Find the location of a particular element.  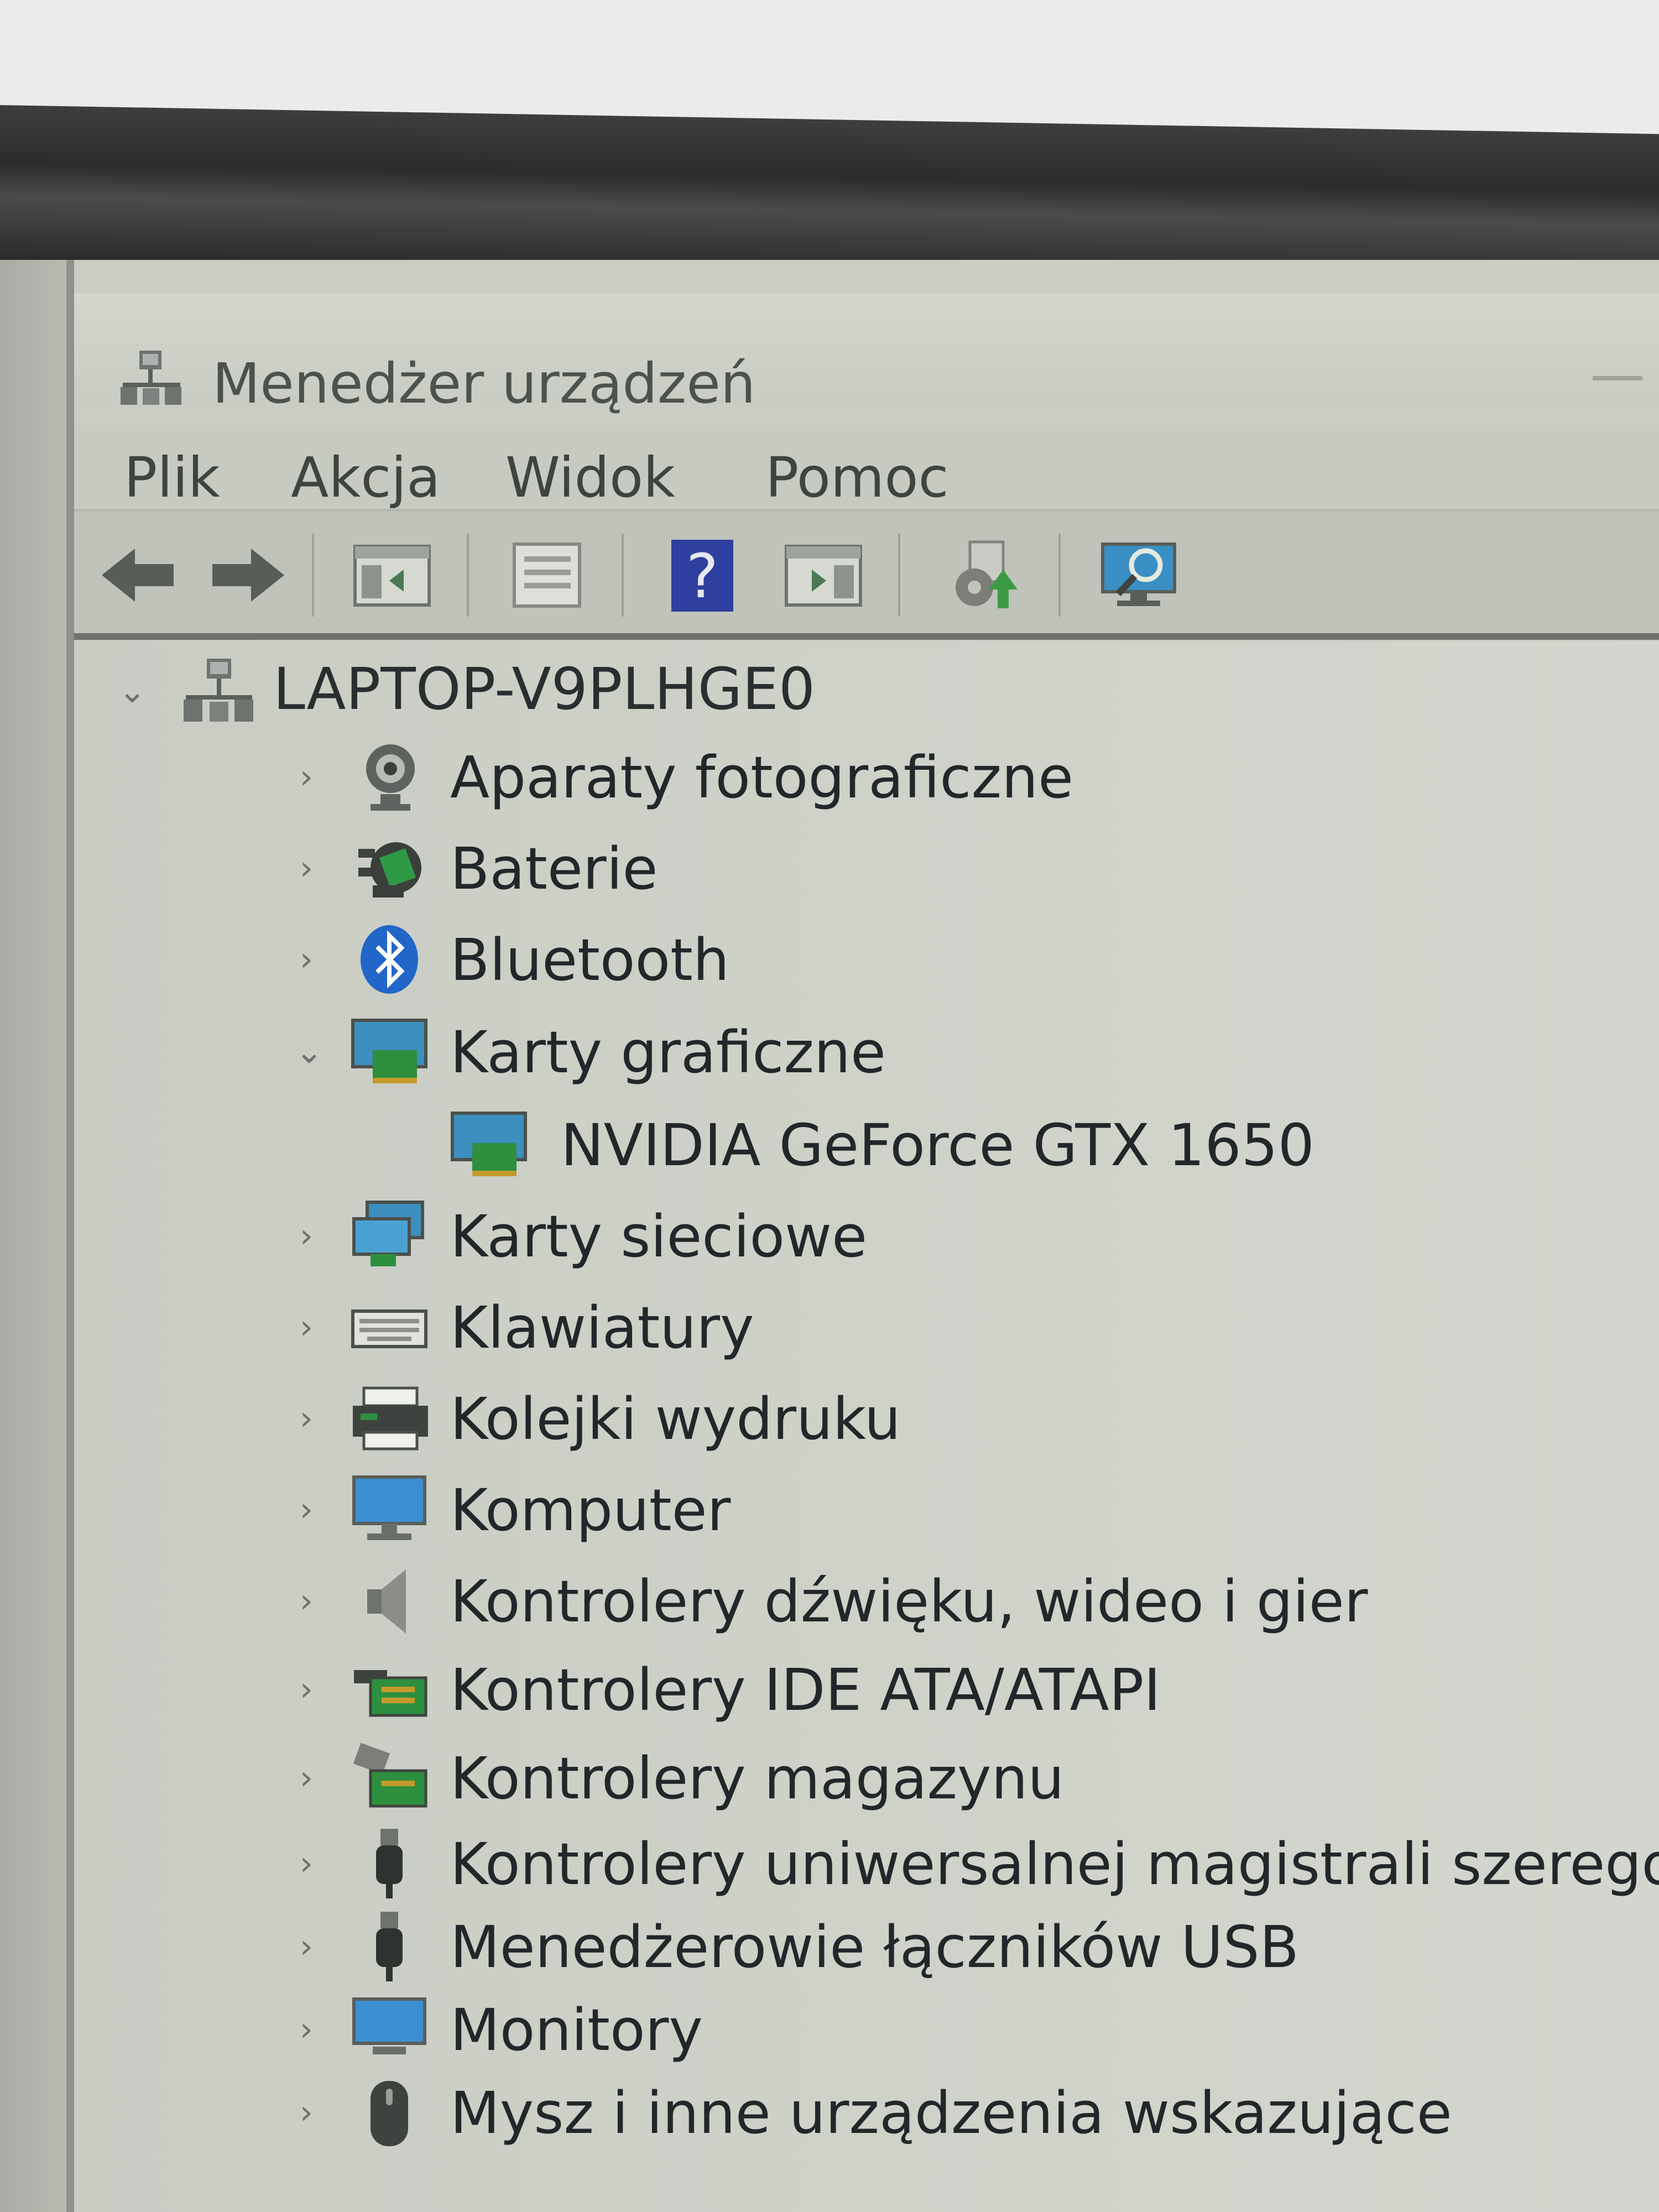

menu-bar: Plik Akcja Widok Pomoc is located at coordinates (866, 469).